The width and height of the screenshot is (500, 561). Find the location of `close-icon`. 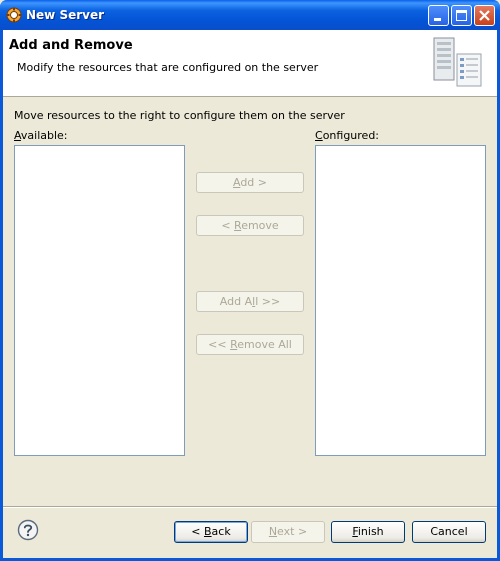

close-icon is located at coordinates (484, 15).